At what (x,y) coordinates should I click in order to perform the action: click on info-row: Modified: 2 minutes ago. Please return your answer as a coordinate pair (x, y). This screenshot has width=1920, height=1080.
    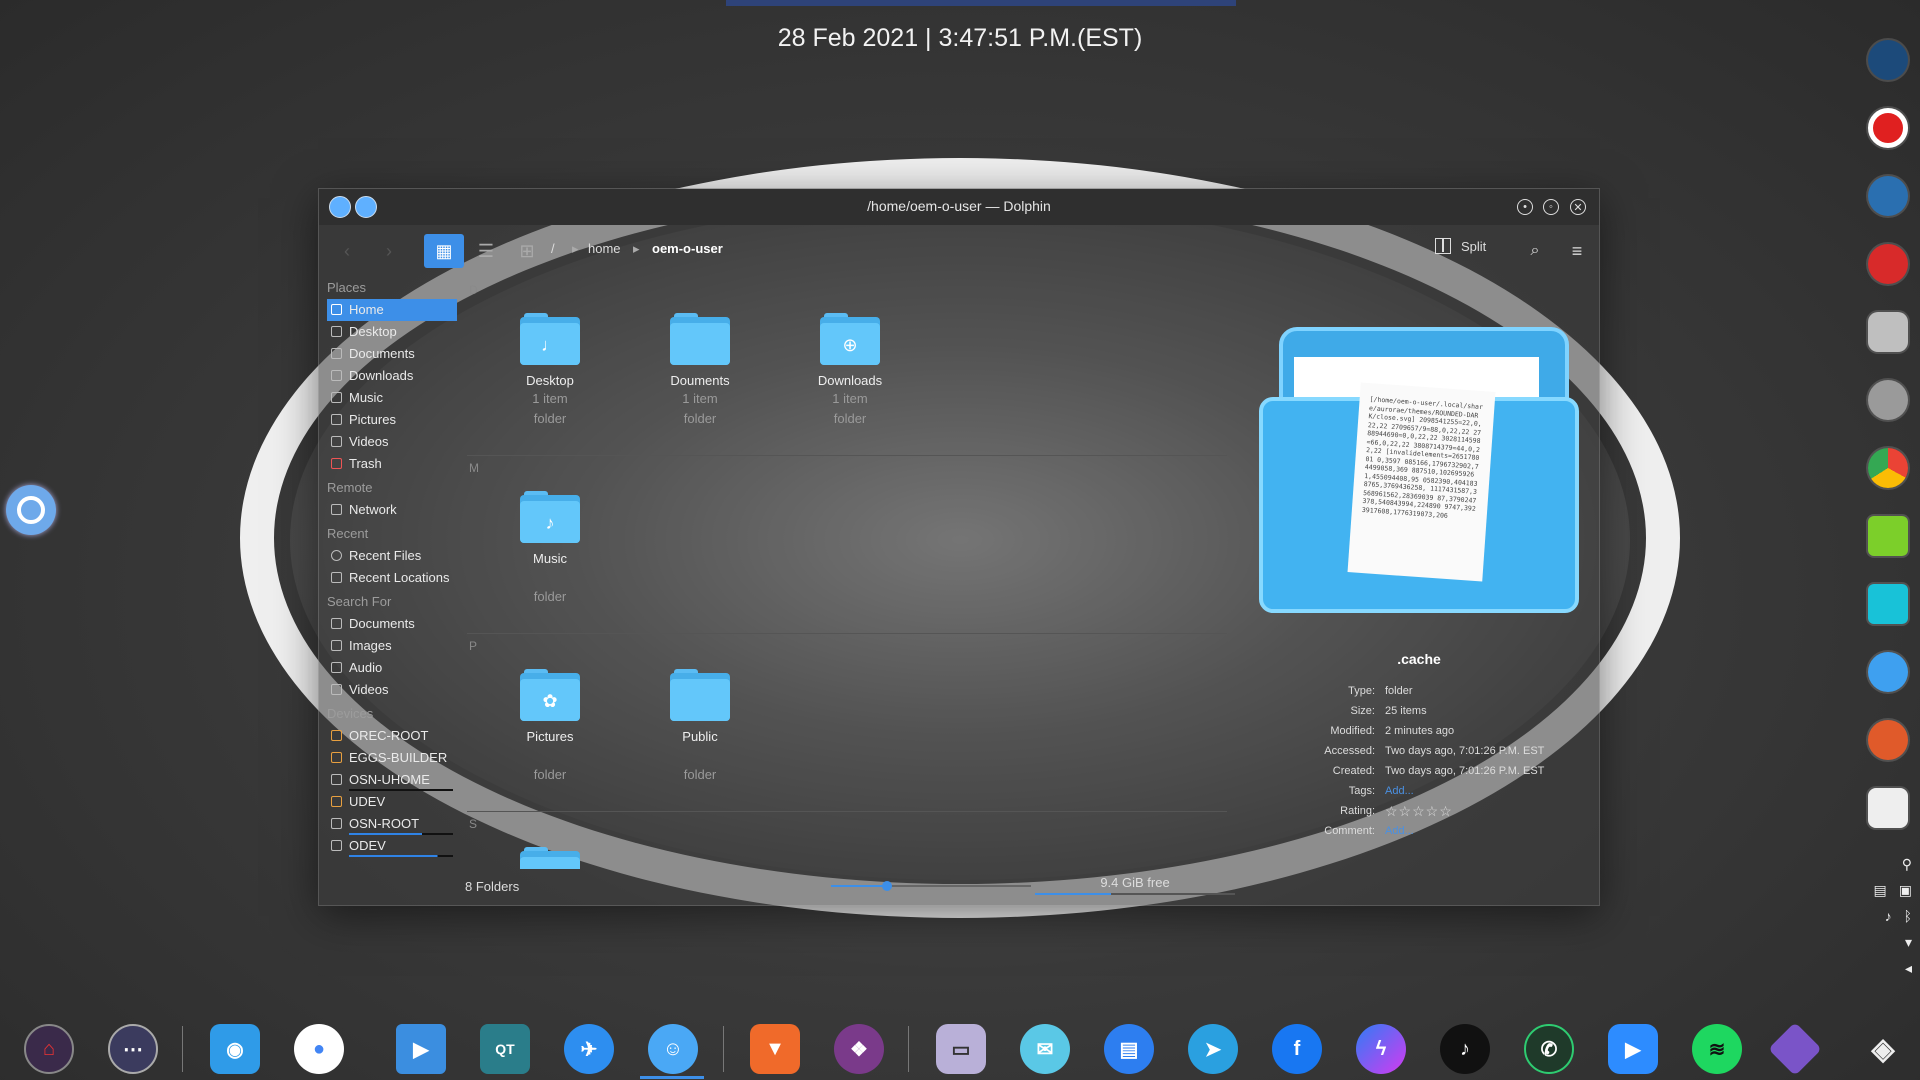
    Looking at the image, I should click on (1409, 735).